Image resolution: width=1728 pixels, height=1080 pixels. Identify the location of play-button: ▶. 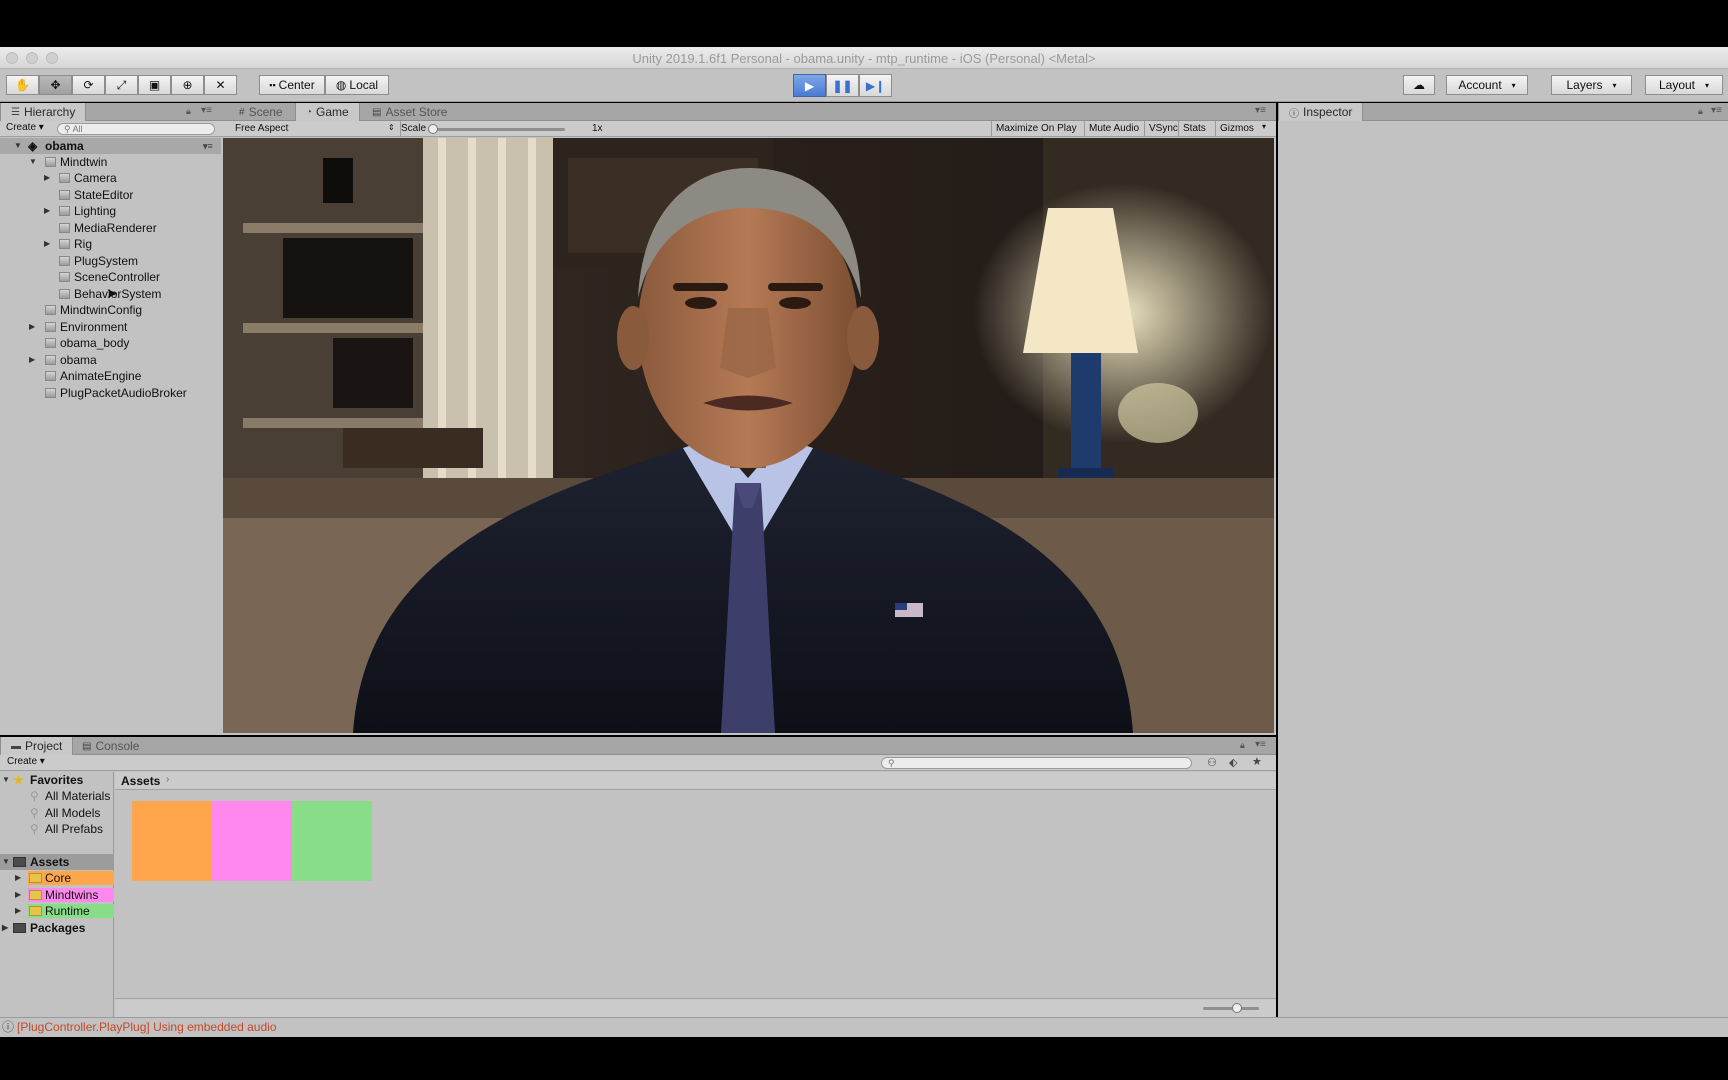
(809, 85).